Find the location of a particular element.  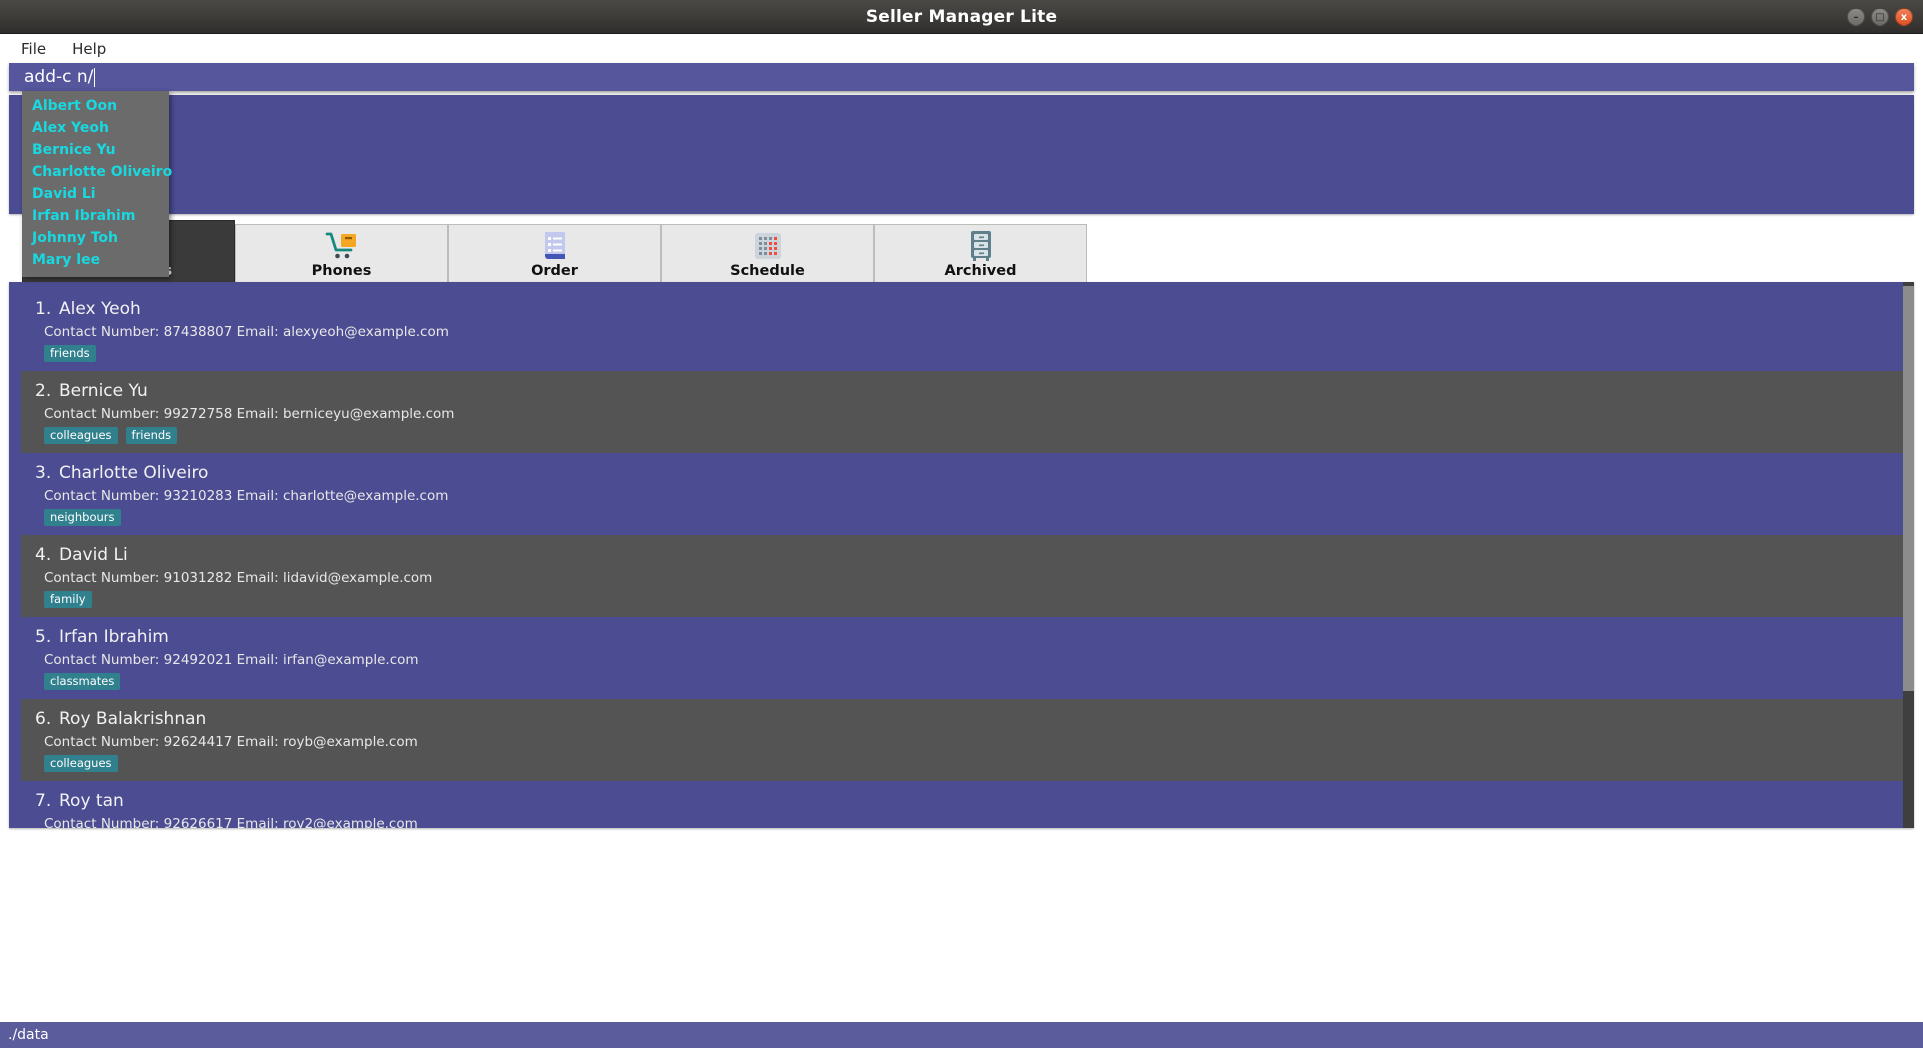

contact-index: 3. is located at coordinates (43, 473).